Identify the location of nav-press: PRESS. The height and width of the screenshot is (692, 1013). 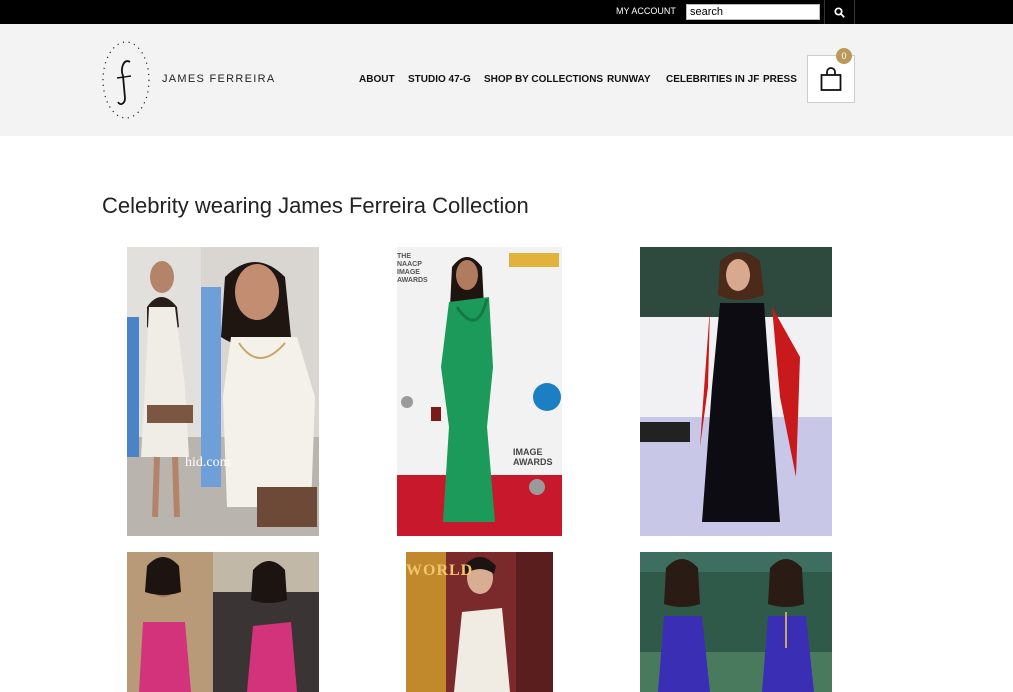
(780, 79).